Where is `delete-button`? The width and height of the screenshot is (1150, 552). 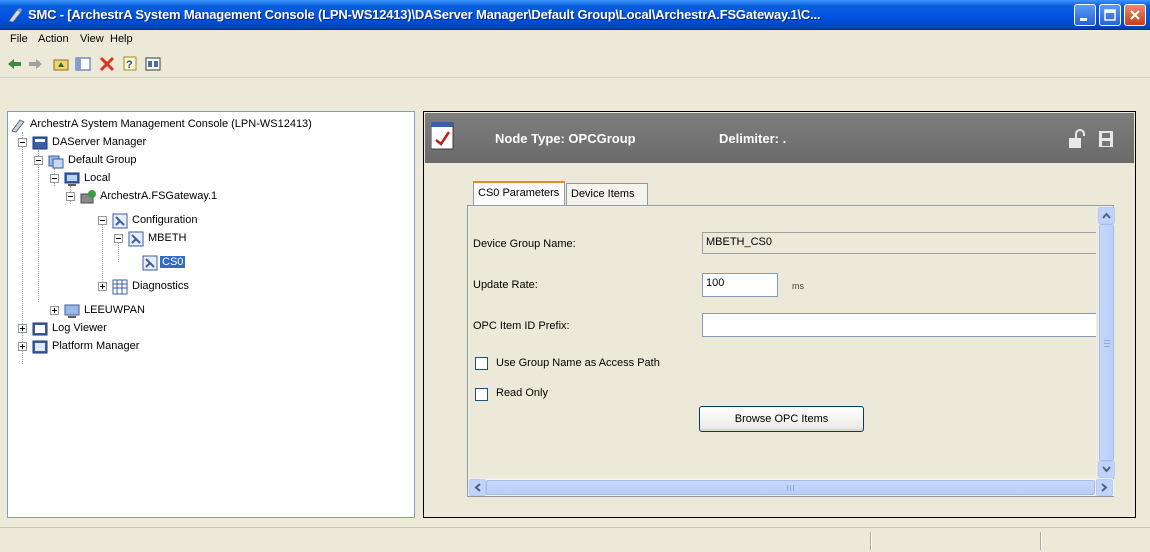 delete-button is located at coordinates (107, 64).